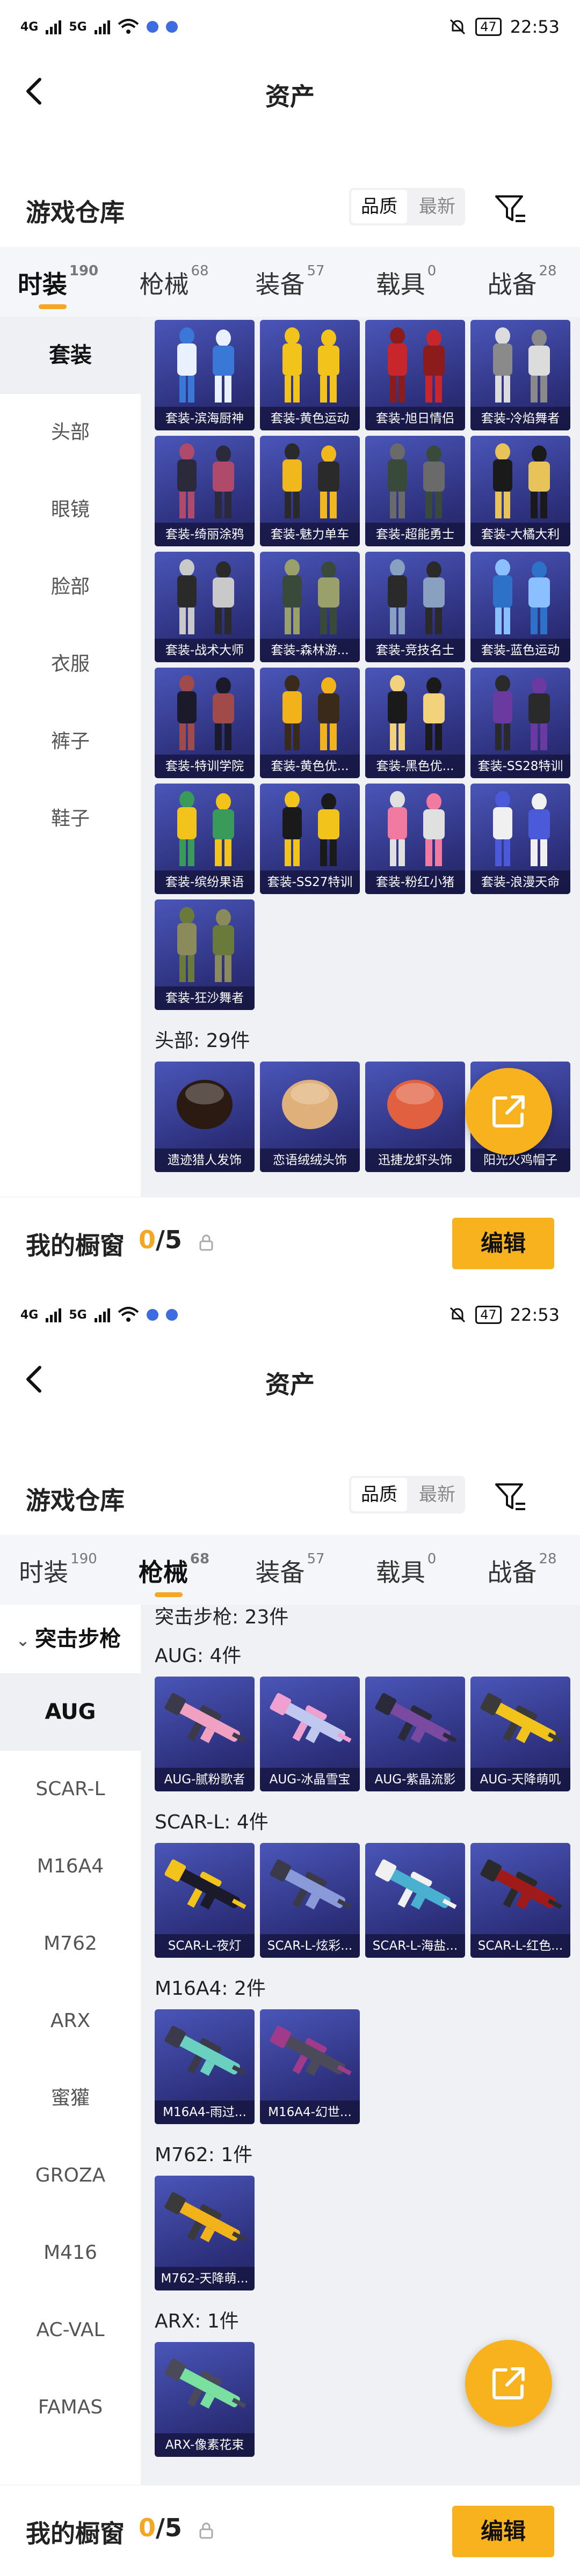 This screenshot has height=2576, width=580. I want to click on outfit-card: 套装-SS28特训, so click(520, 723).